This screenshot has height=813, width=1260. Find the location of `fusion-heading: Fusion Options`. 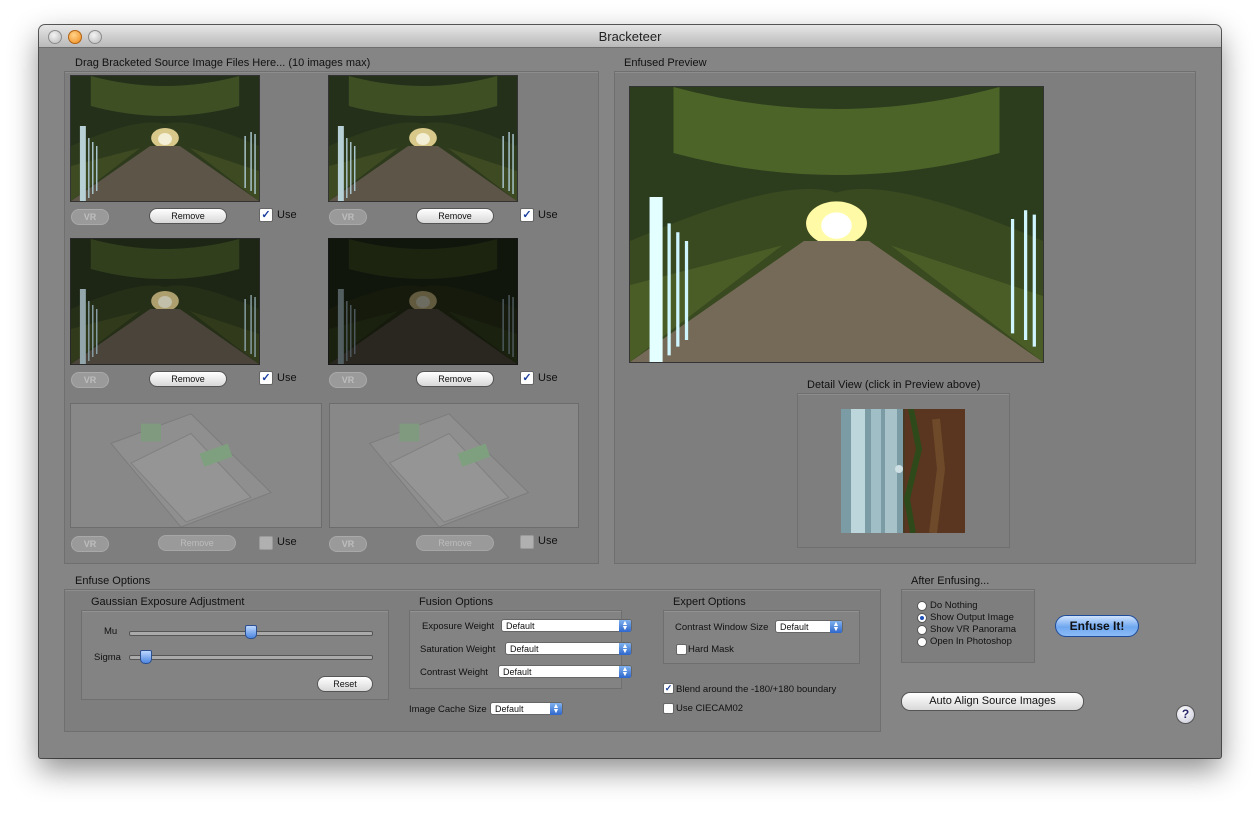

fusion-heading: Fusion Options is located at coordinates (456, 602).